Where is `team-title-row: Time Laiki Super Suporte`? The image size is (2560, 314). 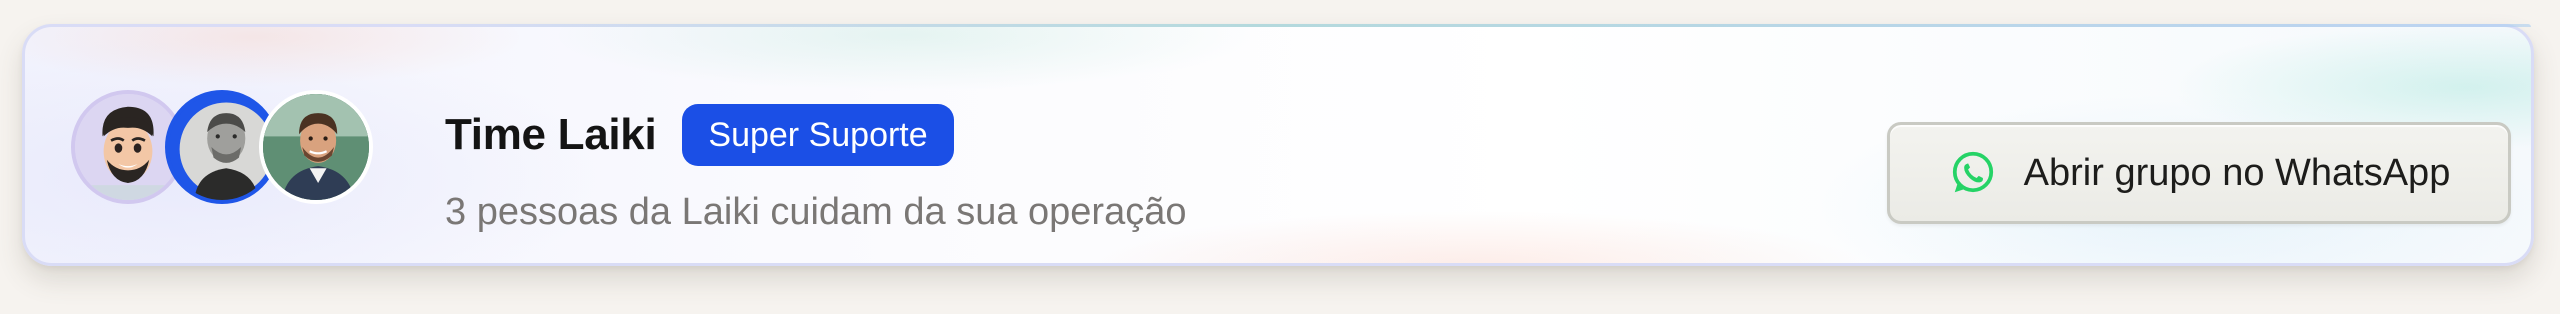 team-title-row: Time Laiki Super Suporte is located at coordinates (699, 135).